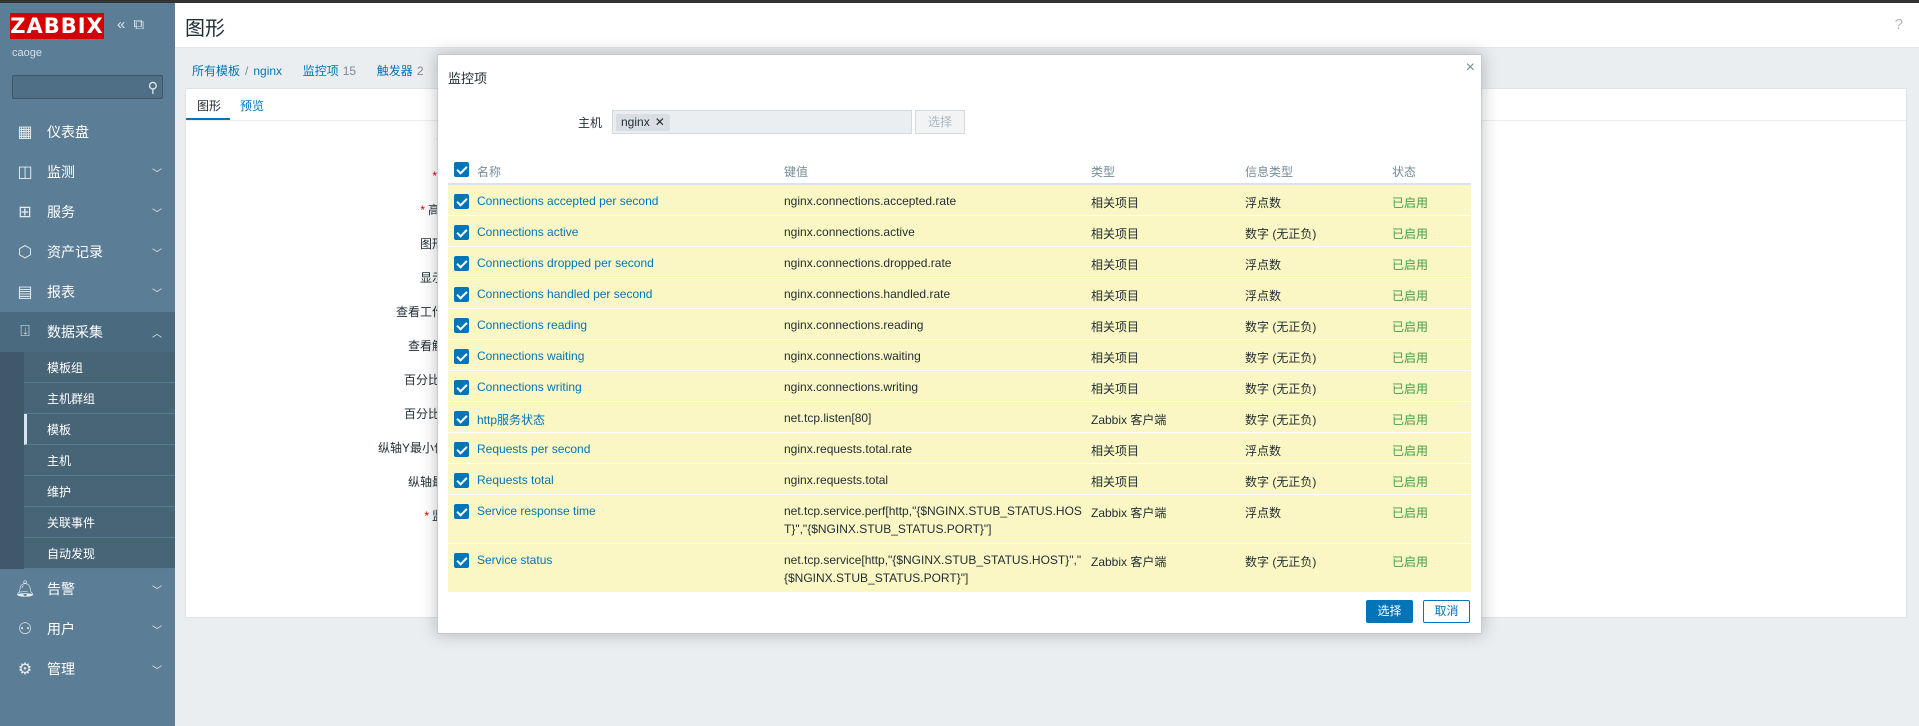  What do you see at coordinates (532, 325) in the screenshot?
I see `item-name-link: Connections reading` at bounding box center [532, 325].